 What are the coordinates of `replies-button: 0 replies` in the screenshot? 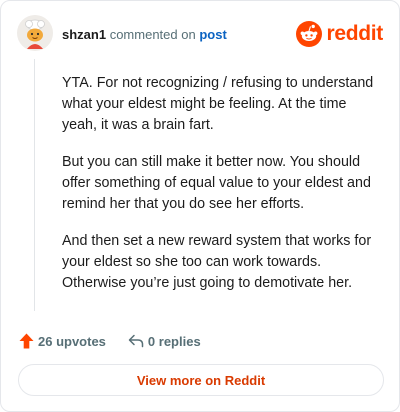 It's located at (164, 341).